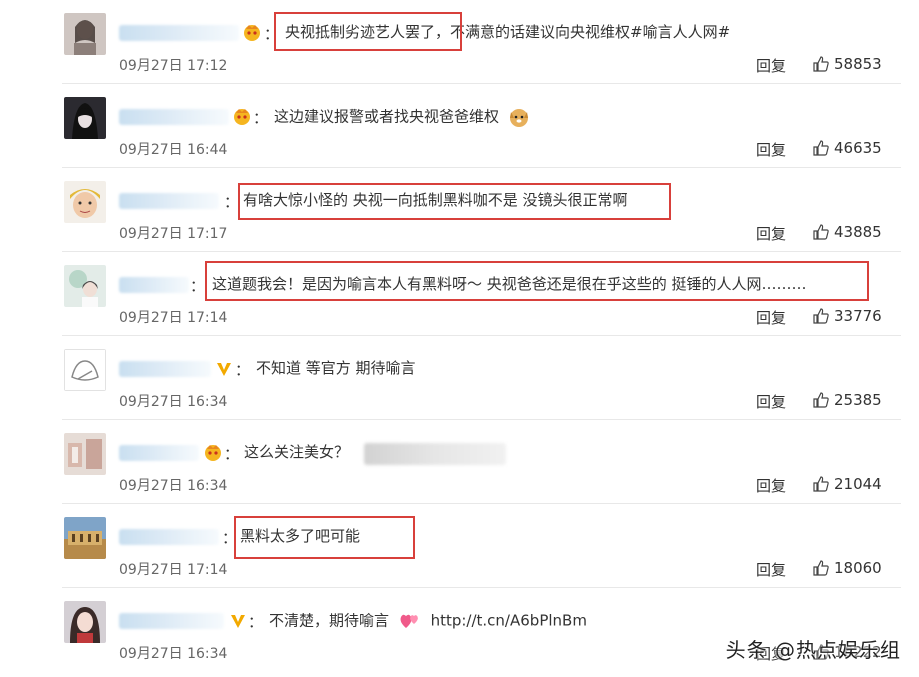 This screenshot has width=919, height=677. Describe the element at coordinates (336, 368) in the screenshot. I see `comment-text: 不知道 等官方 期待喻言` at that location.